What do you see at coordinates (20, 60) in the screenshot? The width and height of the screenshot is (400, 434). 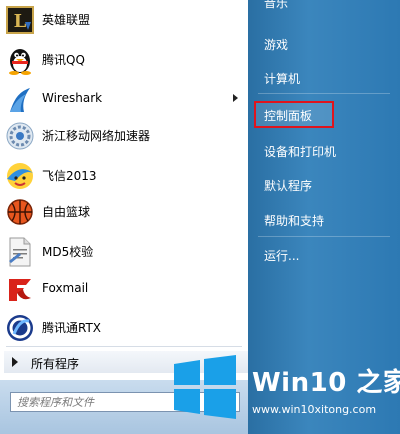 I see `qq-penguin-icon` at bounding box center [20, 60].